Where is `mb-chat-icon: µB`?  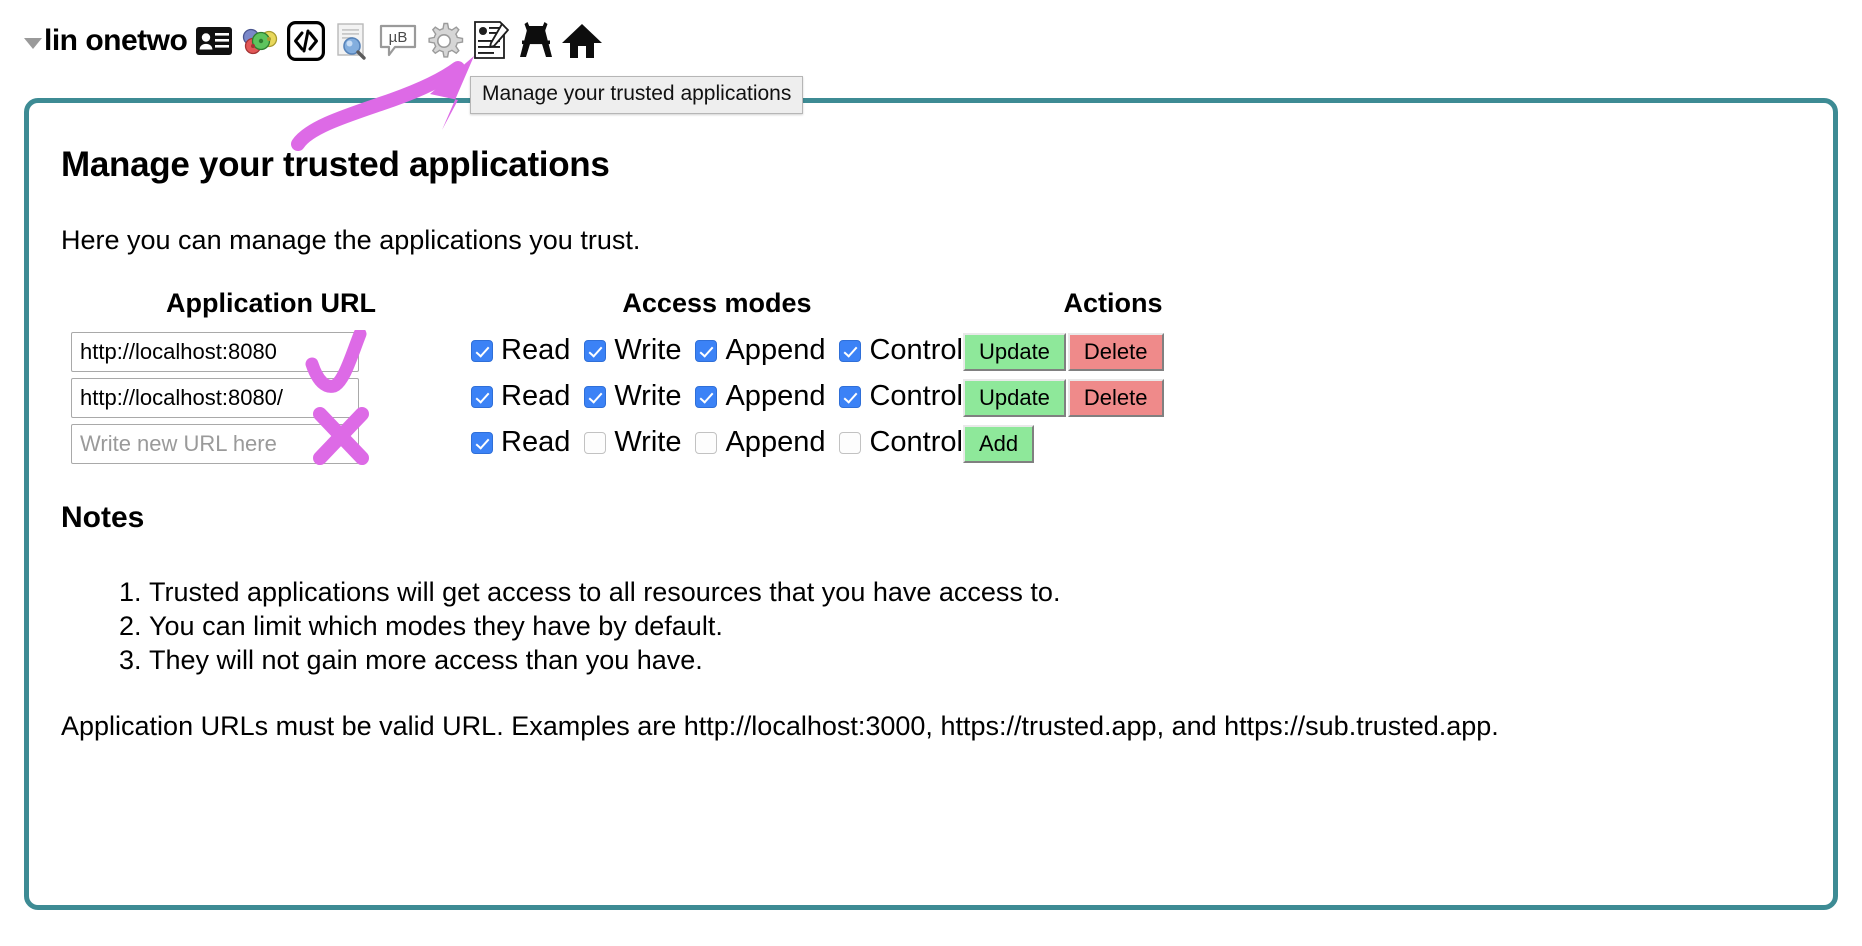
mb-chat-icon: µB is located at coordinates (398, 41).